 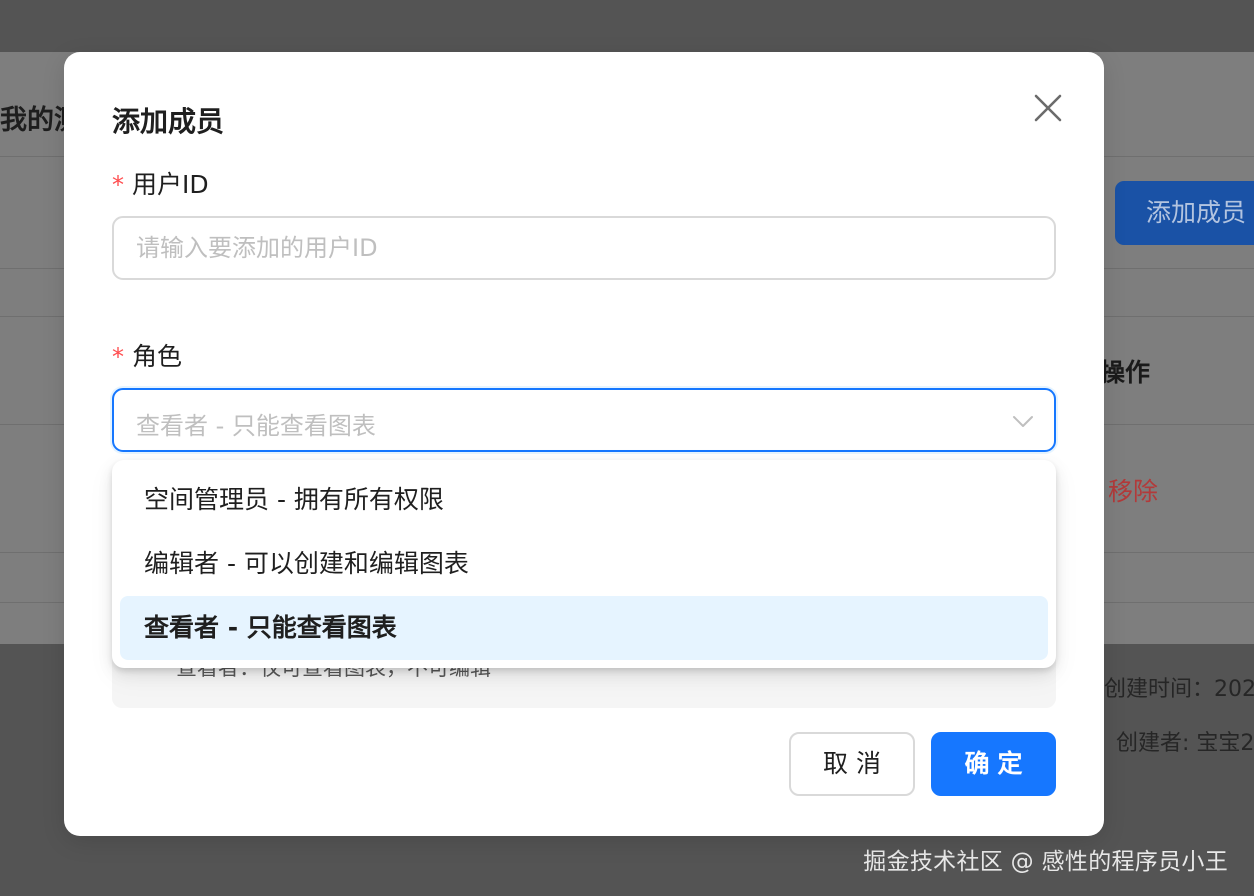 I want to click on chevron-down-icon, so click(x=1023, y=421).